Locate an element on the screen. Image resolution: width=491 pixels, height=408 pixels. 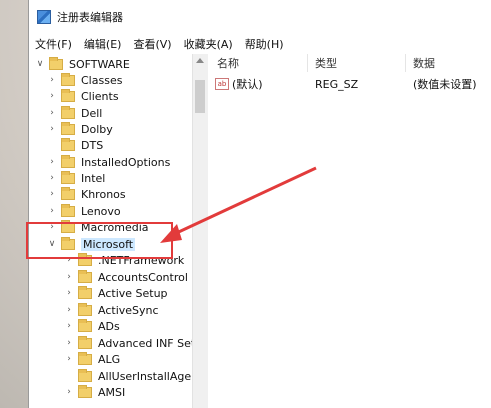
tree-node: › Active Setup is located at coordinates (116, 293).